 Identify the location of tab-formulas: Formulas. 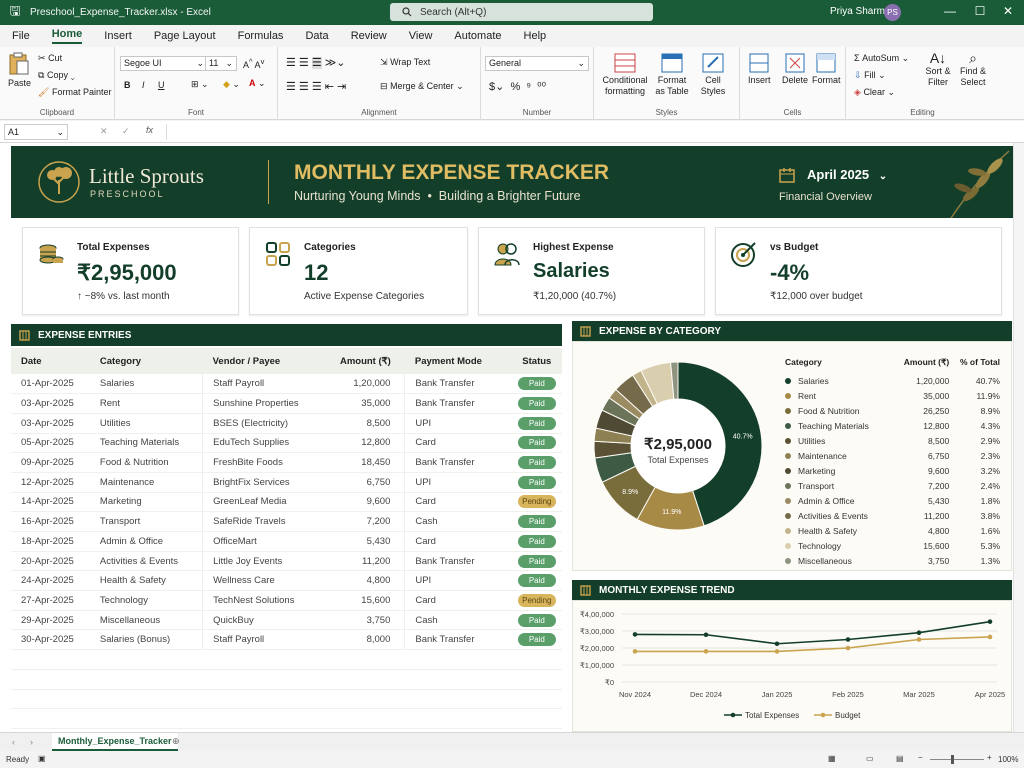
(261, 36).